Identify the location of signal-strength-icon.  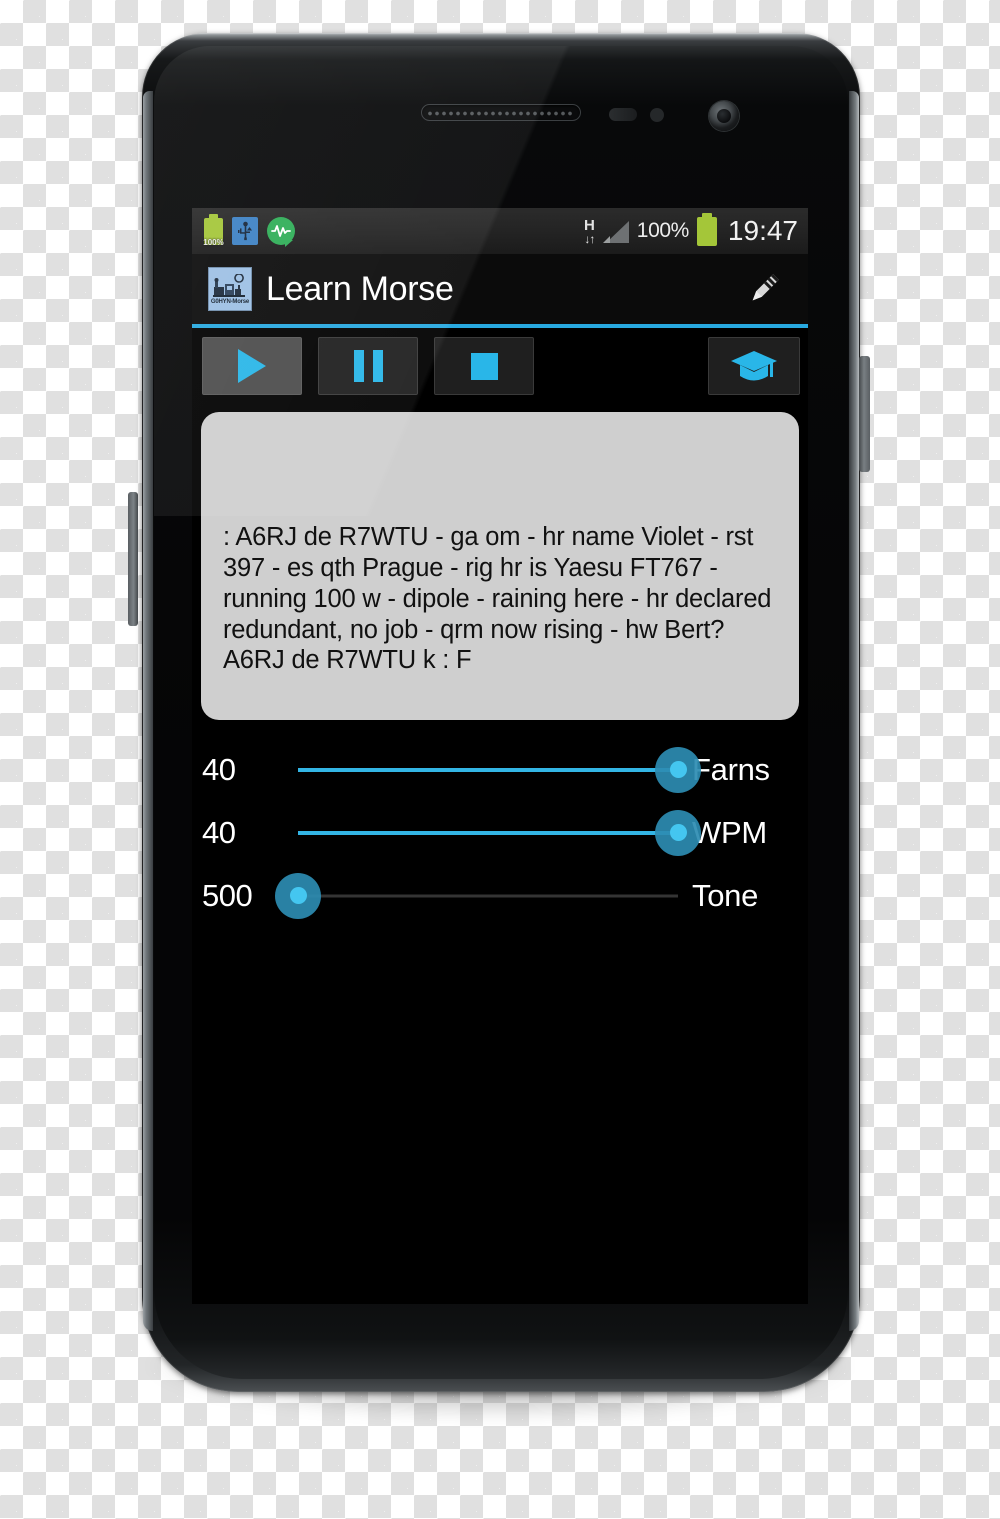
(615, 231).